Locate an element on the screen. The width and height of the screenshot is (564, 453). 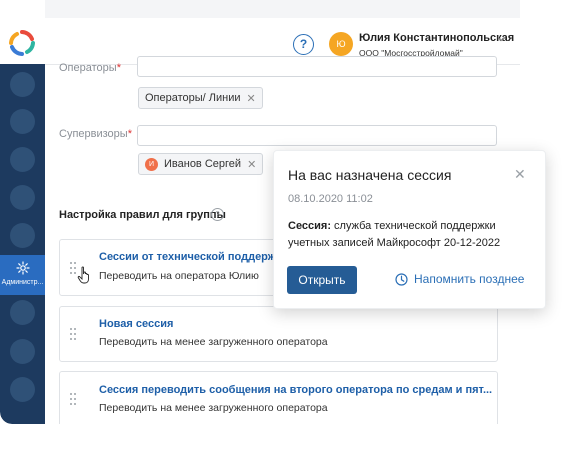
user-name: Юлия Константинопольская is located at coordinates (436, 38).